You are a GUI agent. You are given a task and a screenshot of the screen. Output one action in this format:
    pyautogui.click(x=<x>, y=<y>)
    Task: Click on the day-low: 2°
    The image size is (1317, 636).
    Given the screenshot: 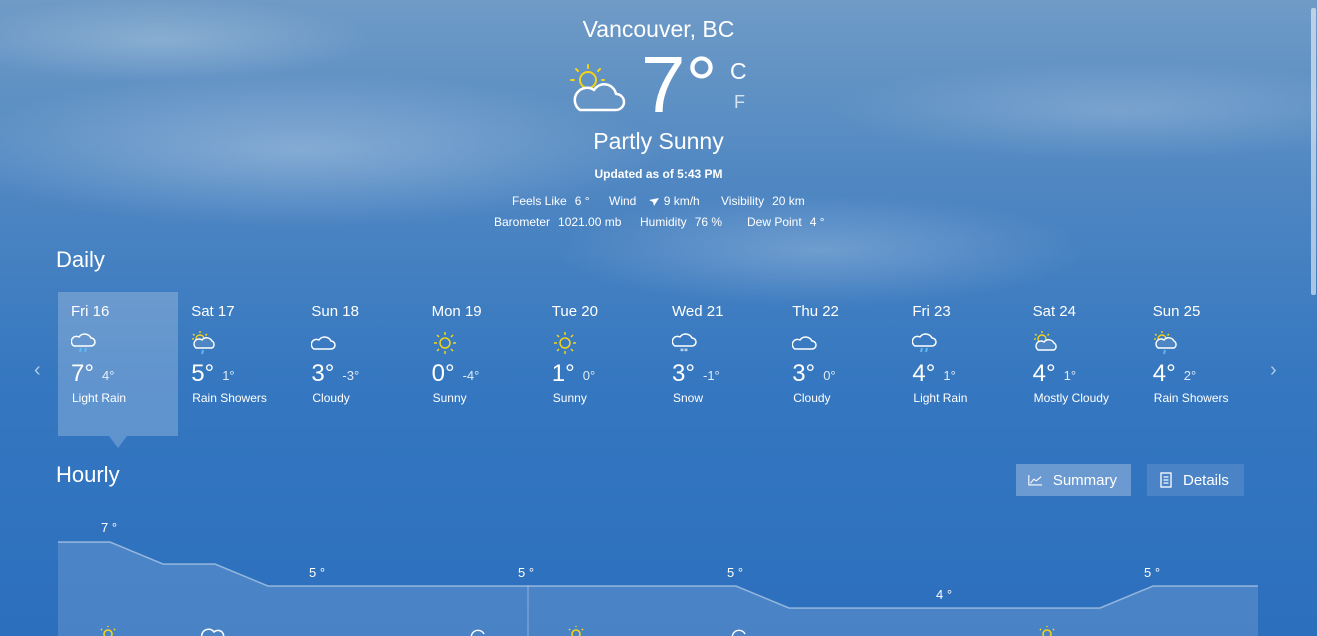 What is the action you would take?
    pyautogui.click(x=1190, y=375)
    